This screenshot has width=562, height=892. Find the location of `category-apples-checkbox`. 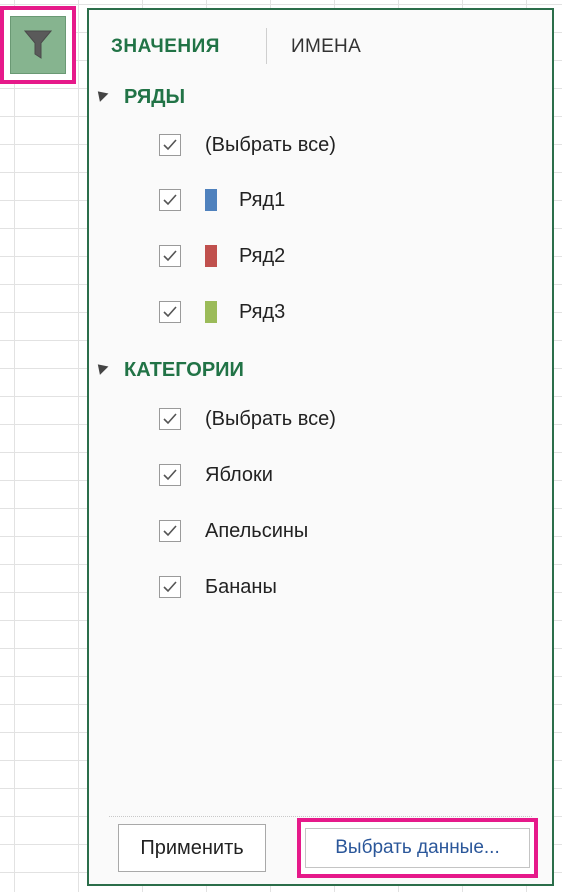

category-apples-checkbox is located at coordinates (170, 475).